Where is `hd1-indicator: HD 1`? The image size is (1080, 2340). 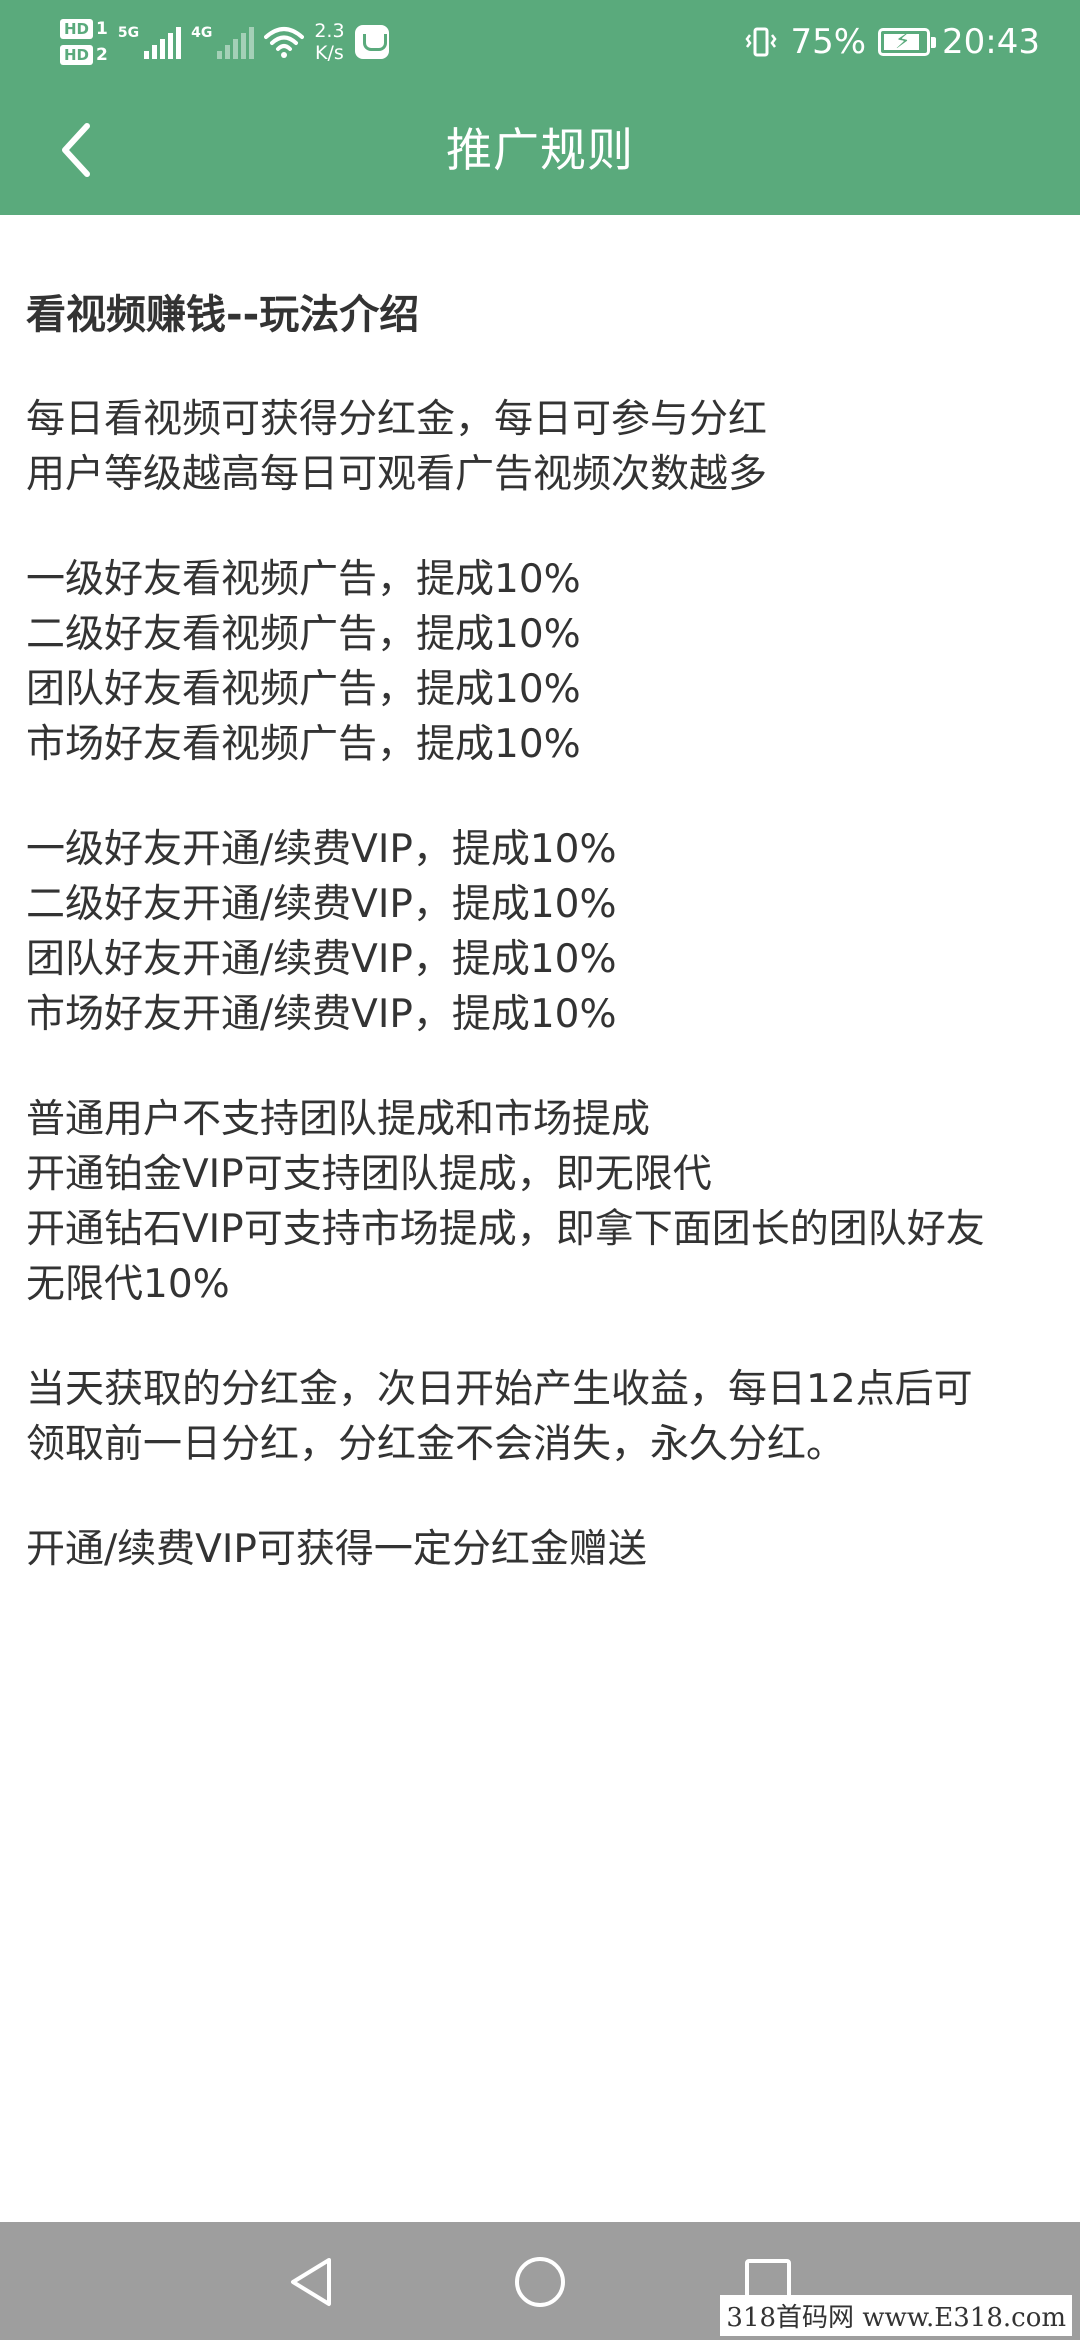
hd1-indicator: HD 1 is located at coordinates (84, 29).